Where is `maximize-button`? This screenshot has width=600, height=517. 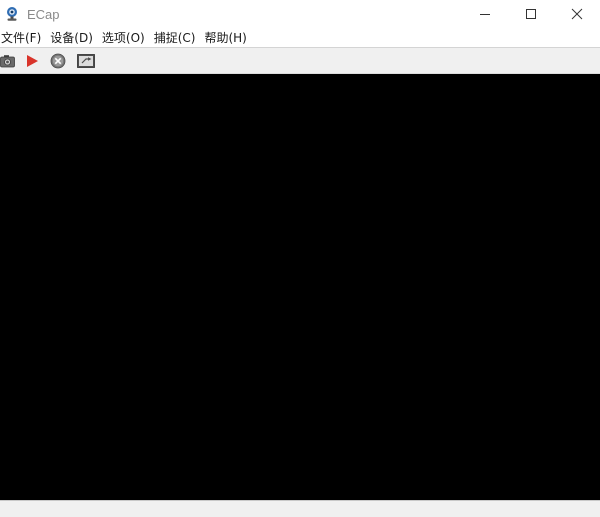 maximize-button is located at coordinates (531, 14).